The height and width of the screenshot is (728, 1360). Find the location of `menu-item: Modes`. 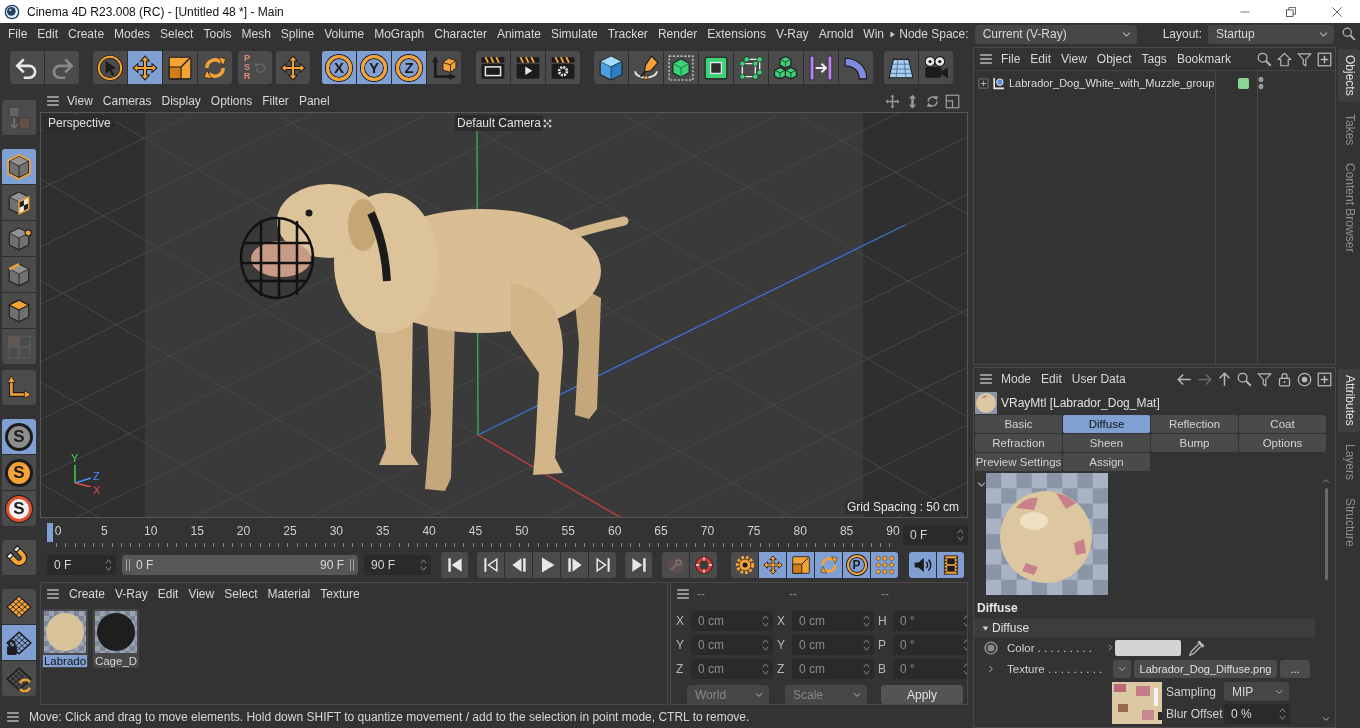

menu-item: Modes is located at coordinates (132, 34).